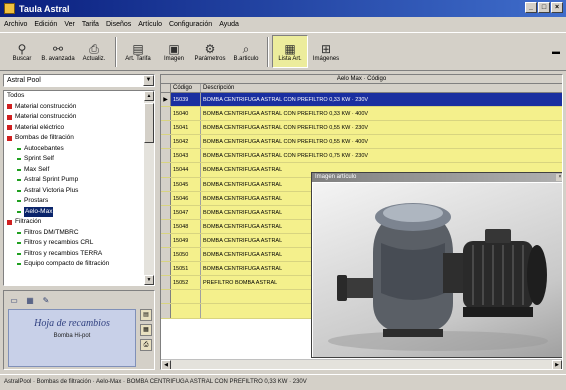 This screenshot has width=566, height=390. Describe the element at coordinates (138, 51) in the screenshot. I see `price-list-button: ▤ Art. Tarifa` at that location.